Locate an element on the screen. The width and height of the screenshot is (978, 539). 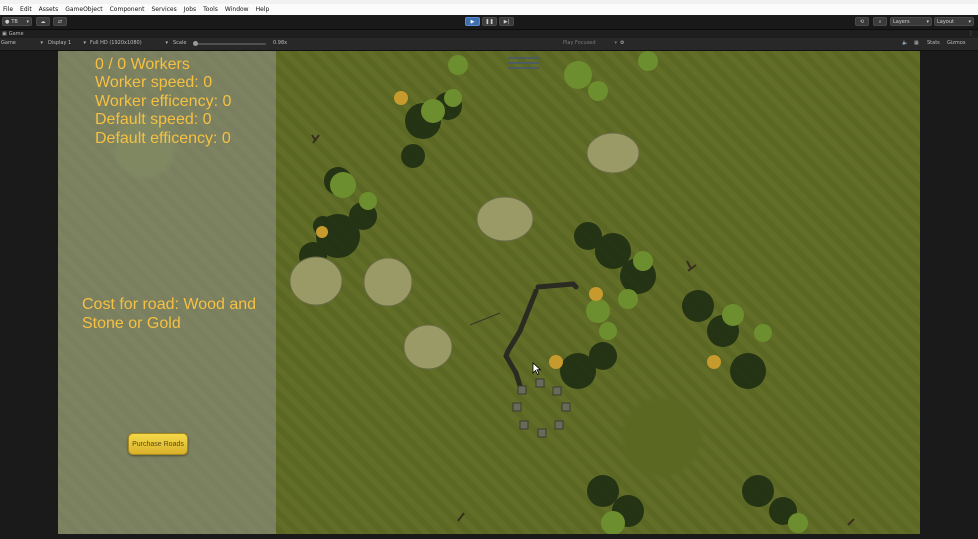
tab-game-label: Game is located at coordinates (16, 34).